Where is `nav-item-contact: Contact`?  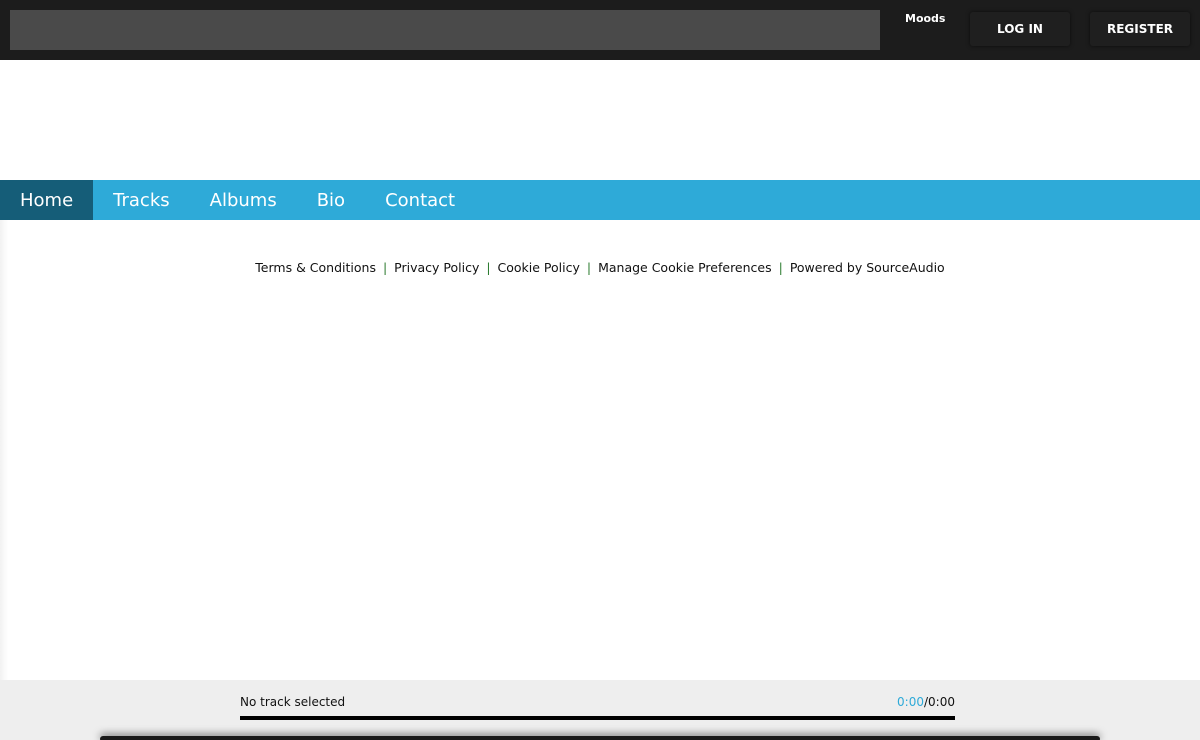
nav-item-contact: Contact is located at coordinates (420, 200).